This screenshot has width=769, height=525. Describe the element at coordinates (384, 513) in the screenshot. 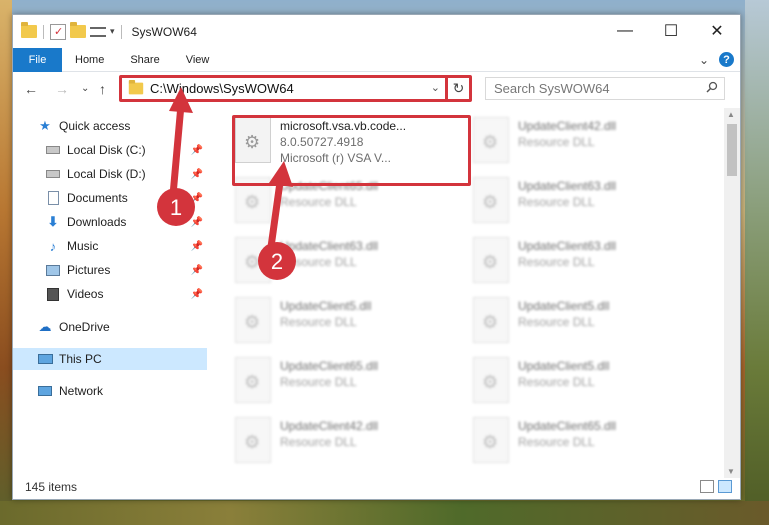

I see `desktop-background-bottom` at that location.